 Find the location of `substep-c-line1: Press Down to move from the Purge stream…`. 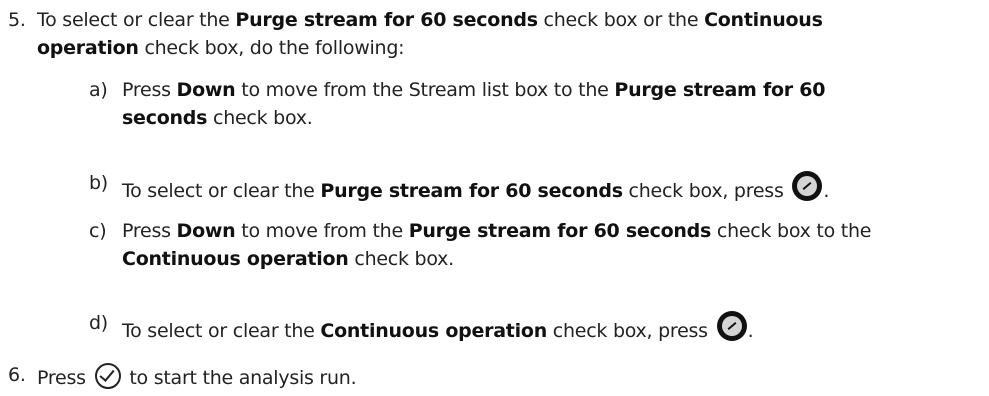

substep-c-line1: Press Down to move from the Purge stream… is located at coordinates (497, 231).